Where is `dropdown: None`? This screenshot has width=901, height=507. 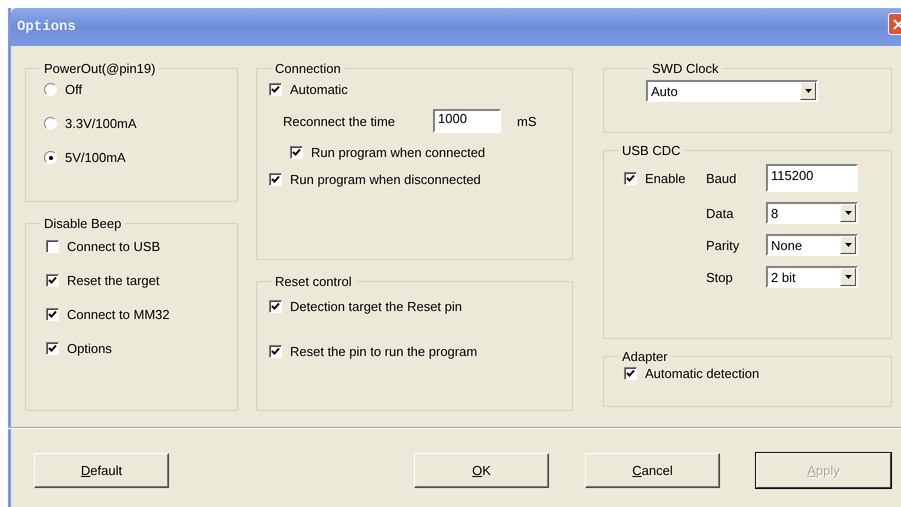
dropdown: None is located at coordinates (812, 245).